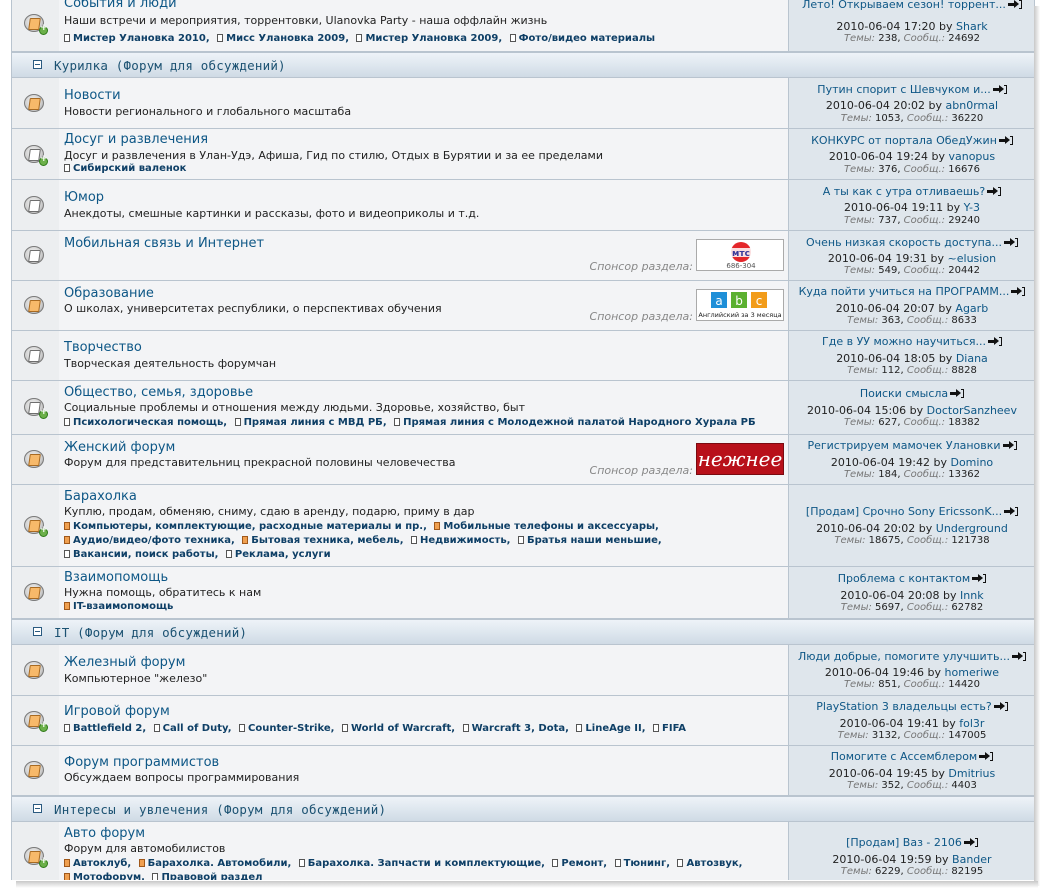 This screenshot has height=892, width=1043. What do you see at coordinates (911, 578) in the screenshot?
I see `last-post-title: Проблема с контактом` at bounding box center [911, 578].